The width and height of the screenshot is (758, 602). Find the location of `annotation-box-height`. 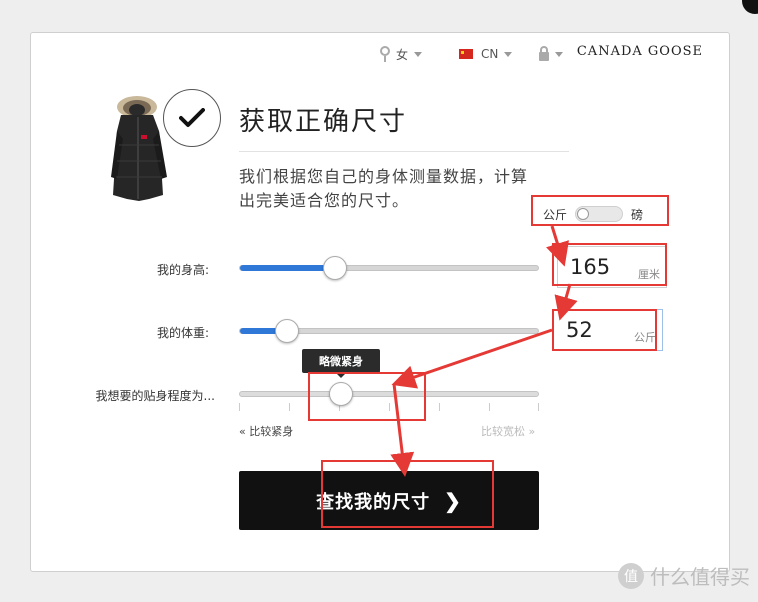

annotation-box-height is located at coordinates (609, 264).